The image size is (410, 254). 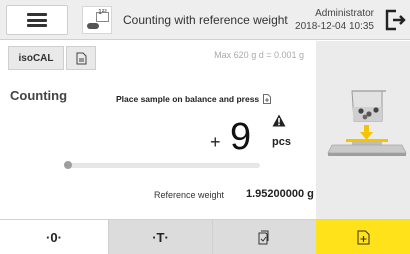 I want to click on reference-weight-value: 1.95200000 g, so click(x=280, y=194).